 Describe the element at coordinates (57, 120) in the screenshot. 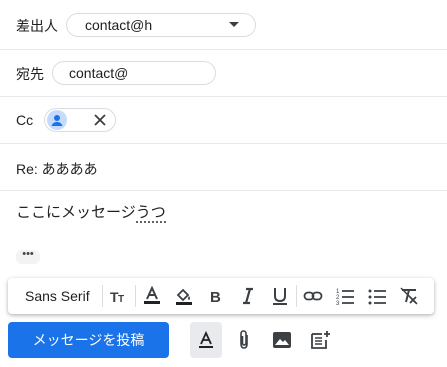

I see `avatar-icon` at that location.